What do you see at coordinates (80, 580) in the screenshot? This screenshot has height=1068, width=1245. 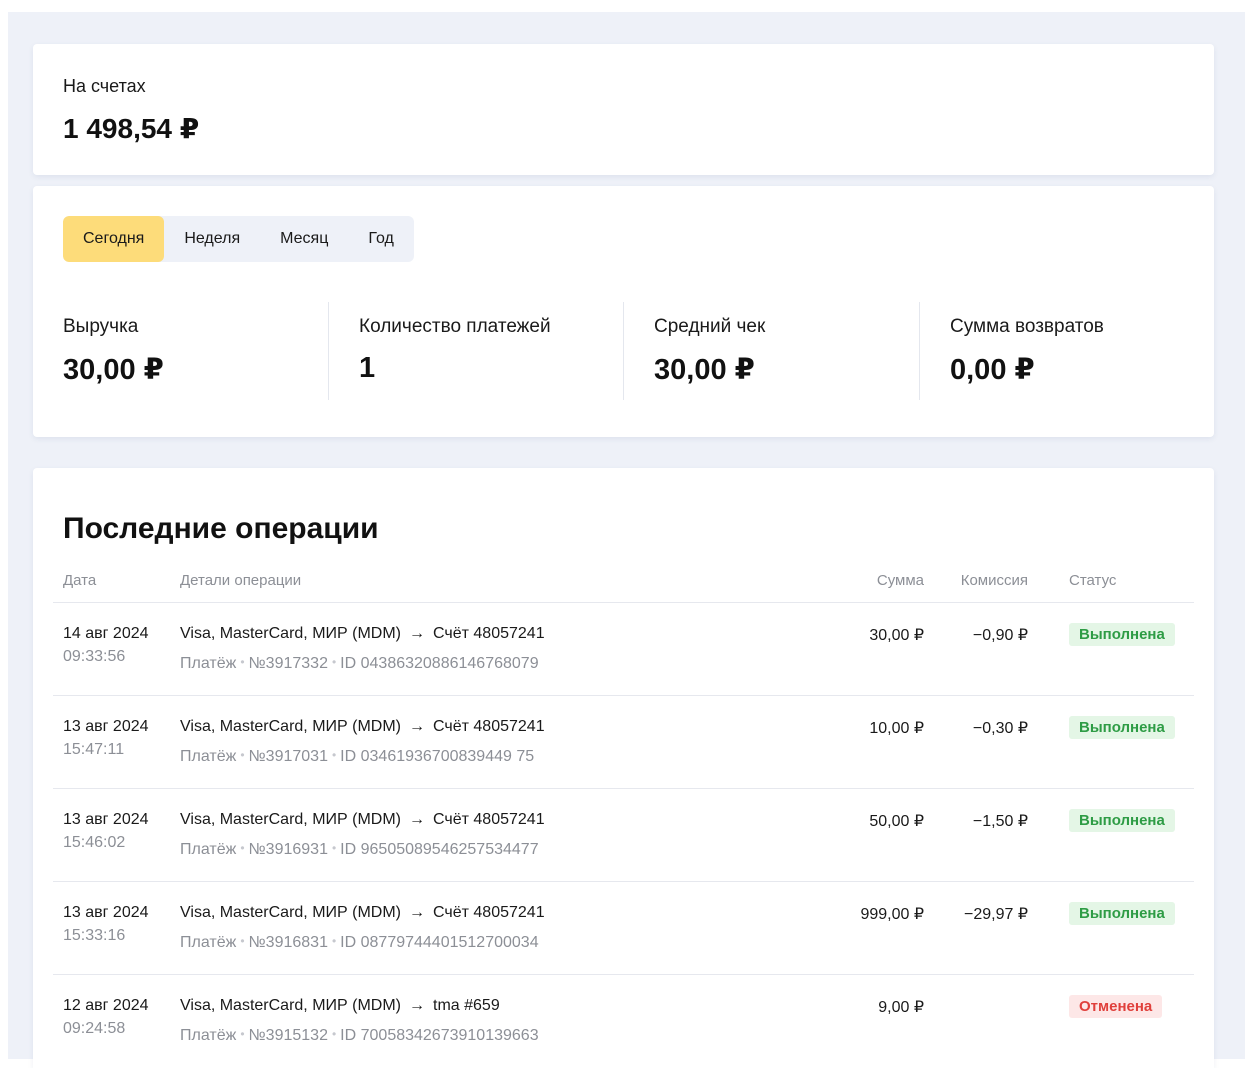 I see `column-date: Дата` at bounding box center [80, 580].